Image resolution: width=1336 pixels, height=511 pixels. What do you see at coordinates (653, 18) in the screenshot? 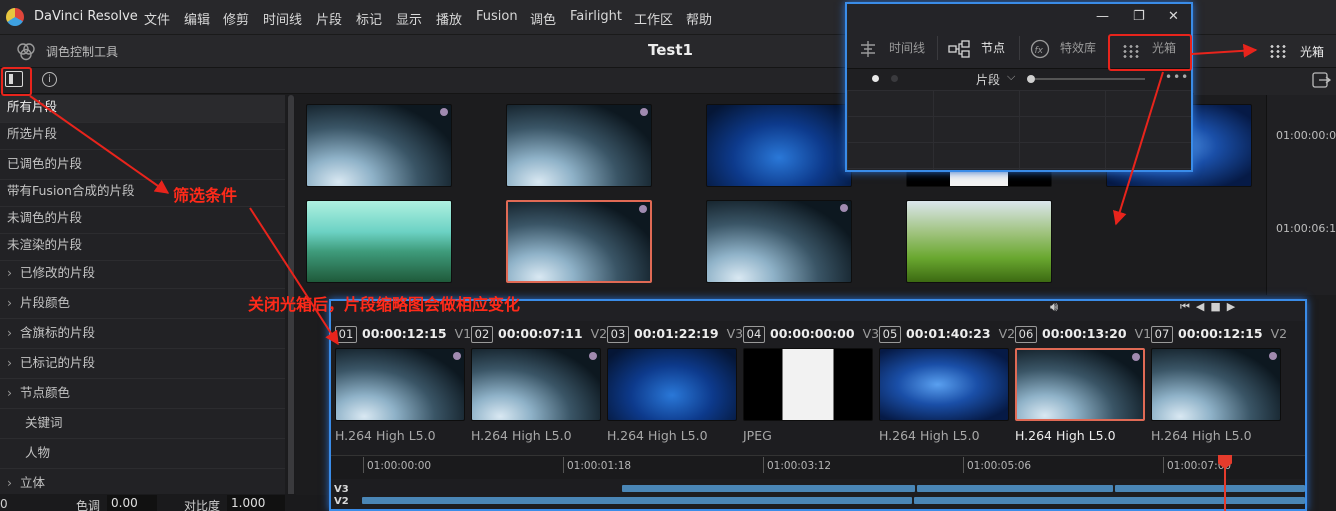
I see `menu-workspace: 工作区` at bounding box center [653, 18].